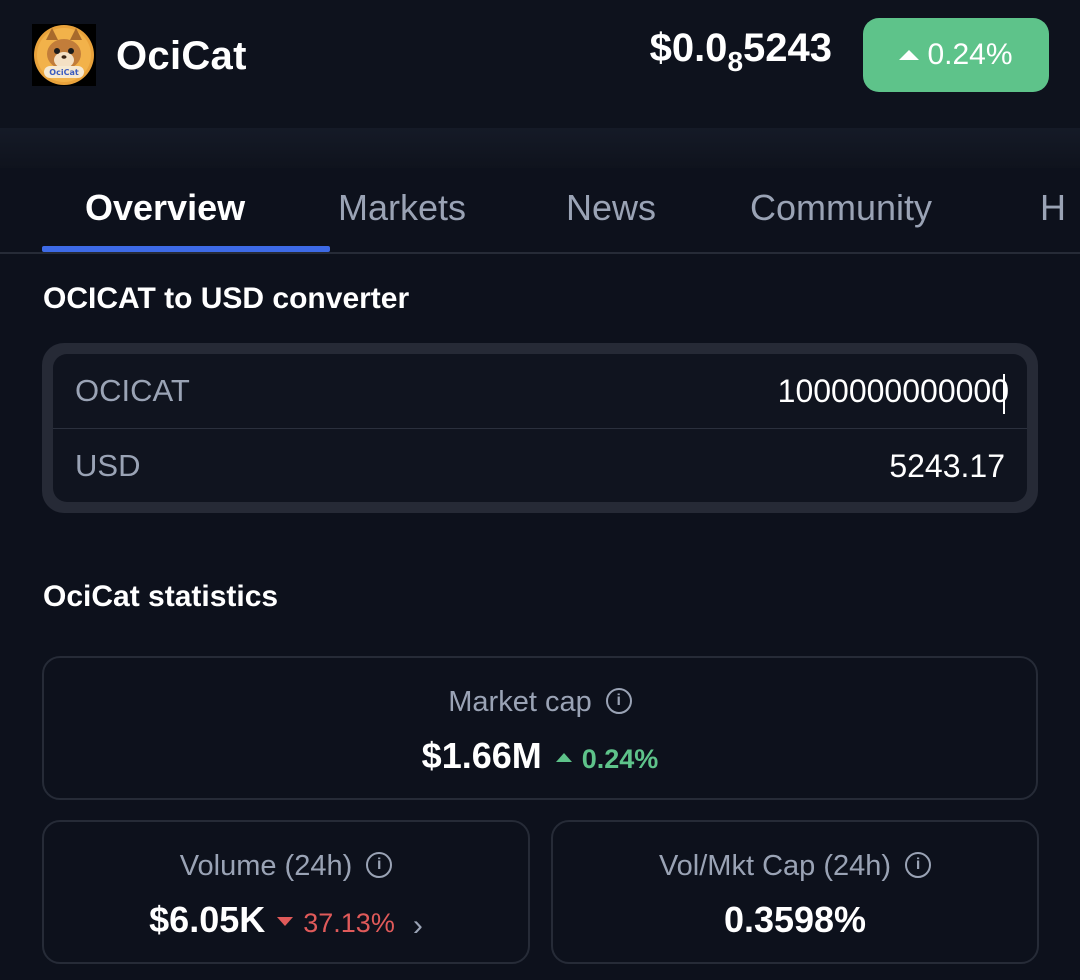  What do you see at coordinates (207, 919) in the screenshot?
I see `volume-value: $6.05K` at bounding box center [207, 919].